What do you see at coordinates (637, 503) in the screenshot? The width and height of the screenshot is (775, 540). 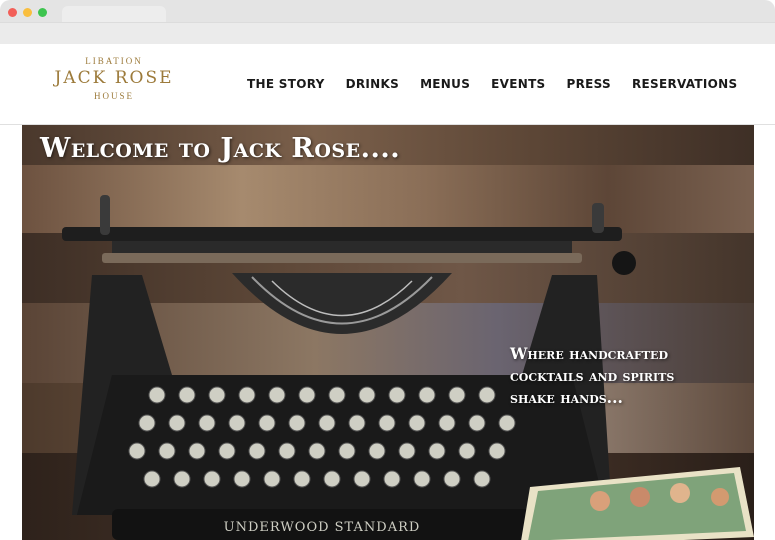 I see `book-image` at bounding box center [637, 503].